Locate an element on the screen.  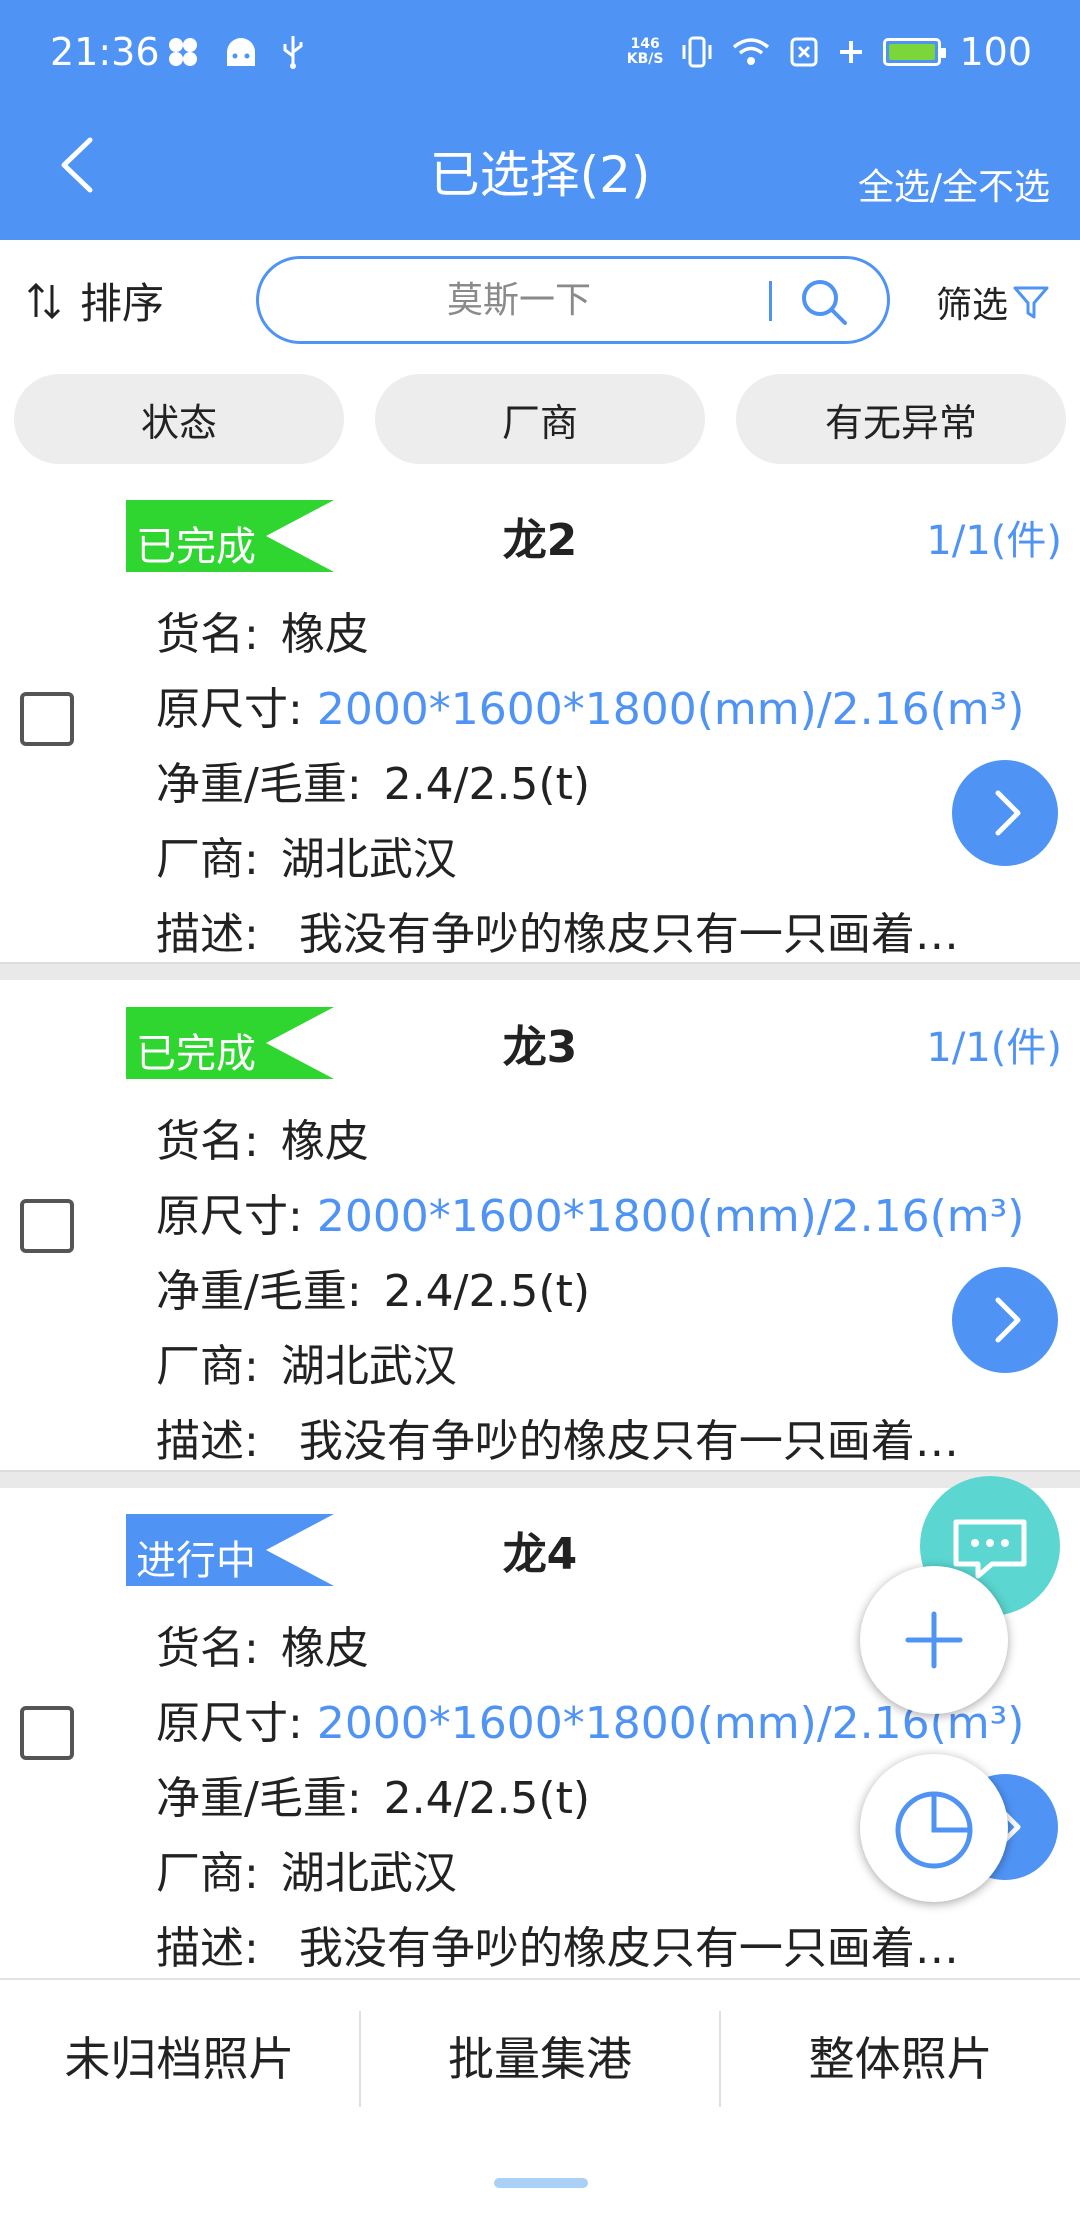
app-header: 21:36 146 KB/S 100 已选择(2) 全选/全不选 is located at coordinates (540, 120).